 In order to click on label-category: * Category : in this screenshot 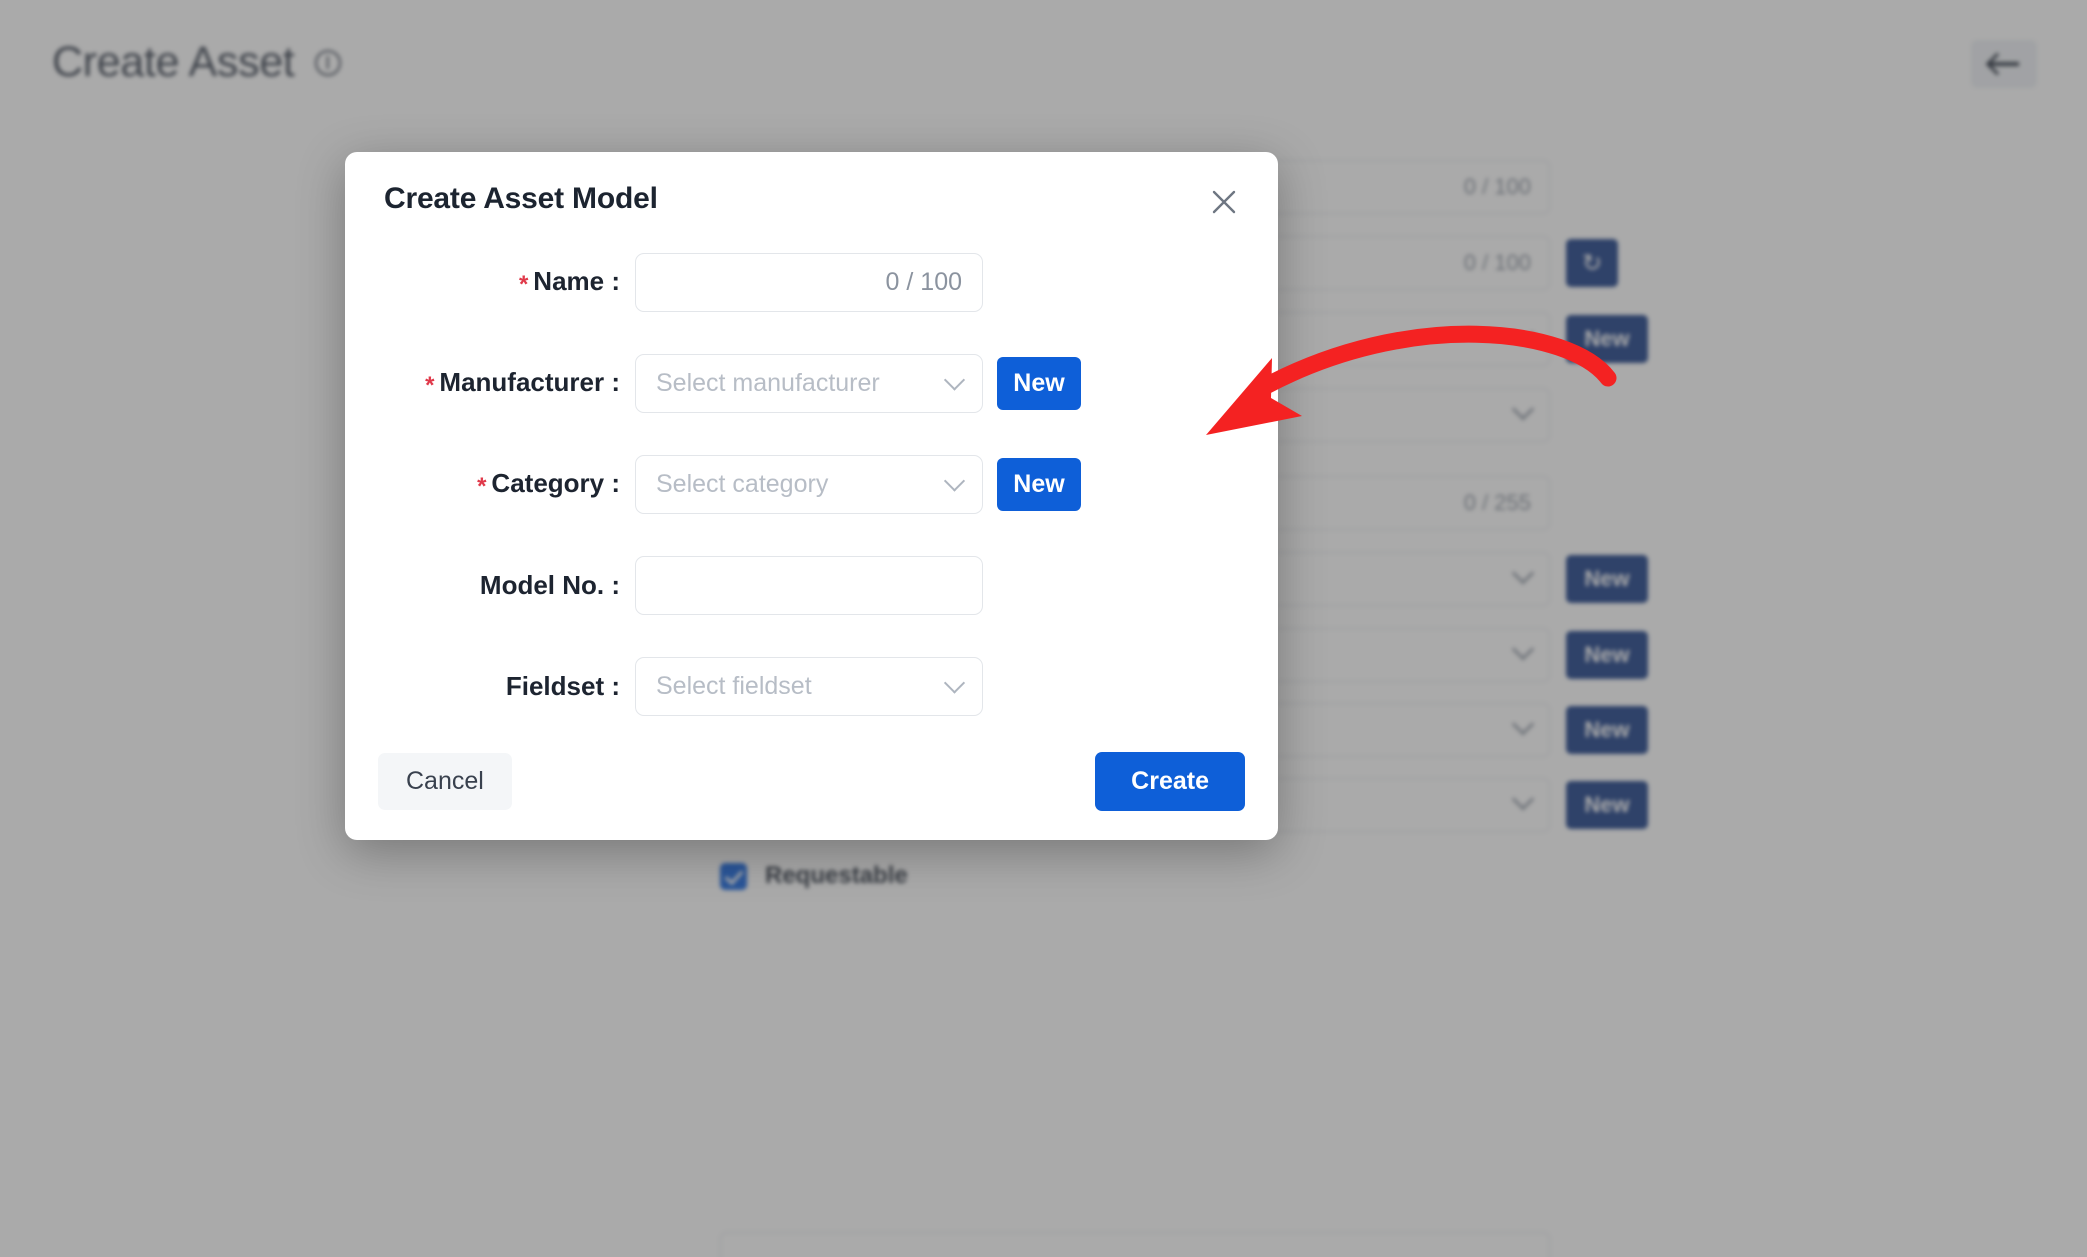, I will do `click(490, 484)`.